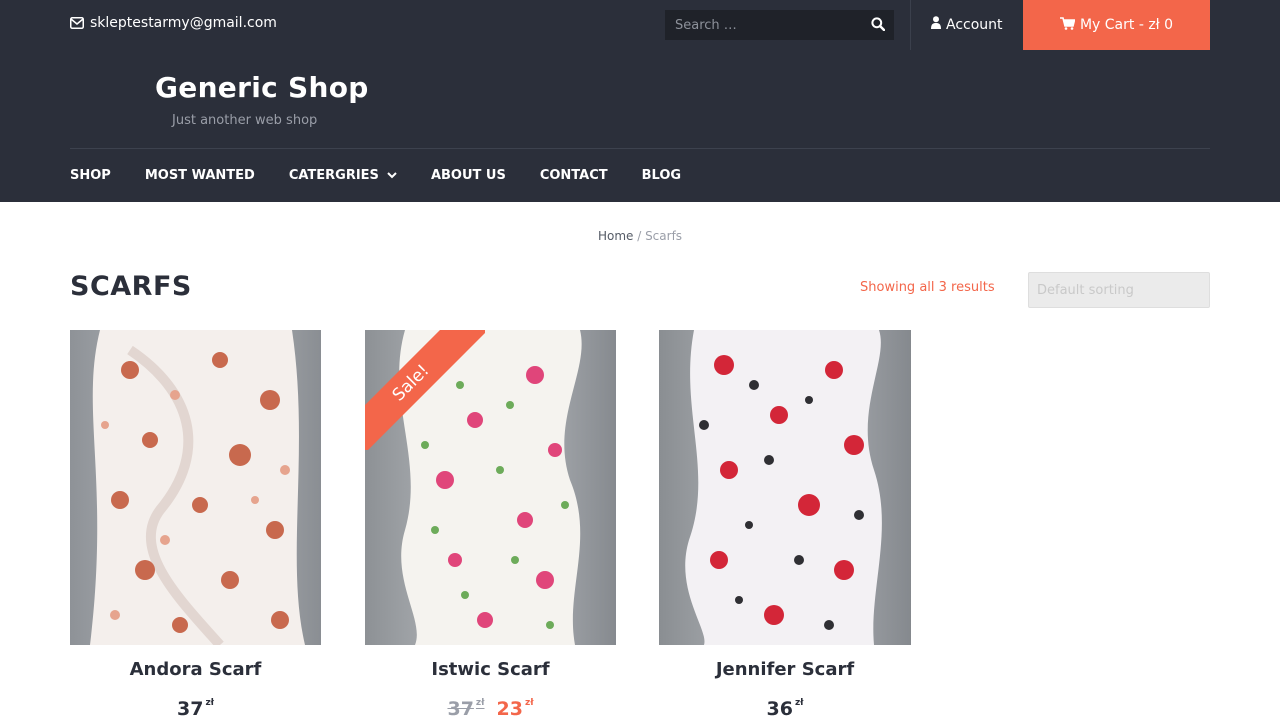 The height and width of the screenshot is (720, 1280). I want to click on contact-email-text: skleptestarmy@gmail.com, so click(183, 23).